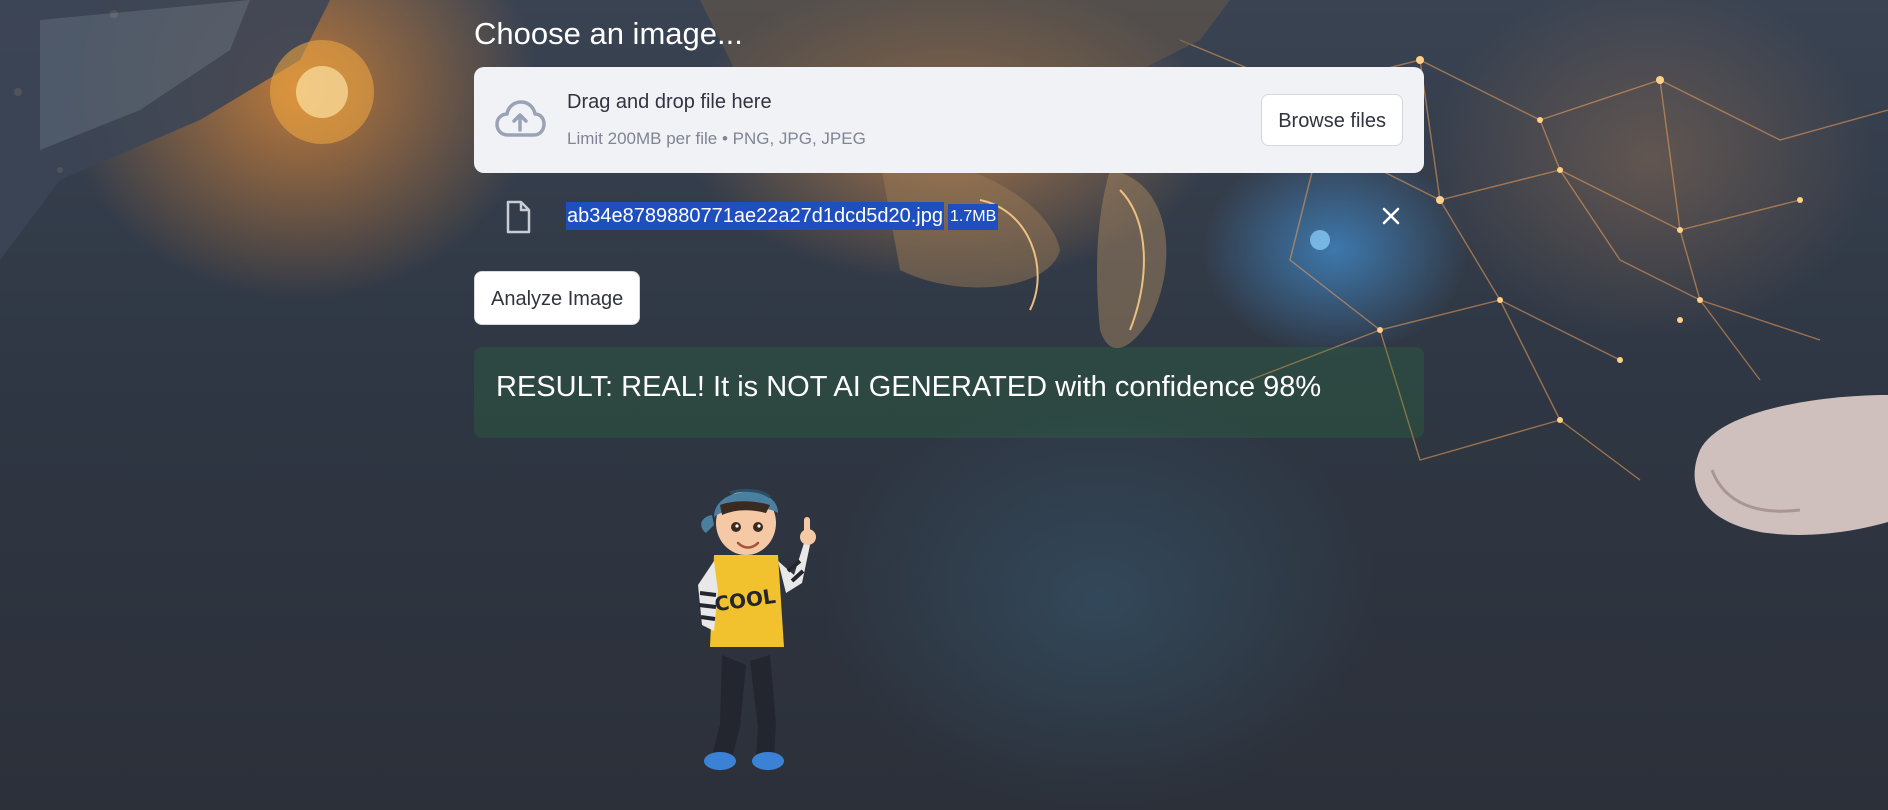 The width and height of the screenshot is (1888, 810). Describe the element at coordinates (1391, 216) in the screenshot. I see `close-icon` at that location.